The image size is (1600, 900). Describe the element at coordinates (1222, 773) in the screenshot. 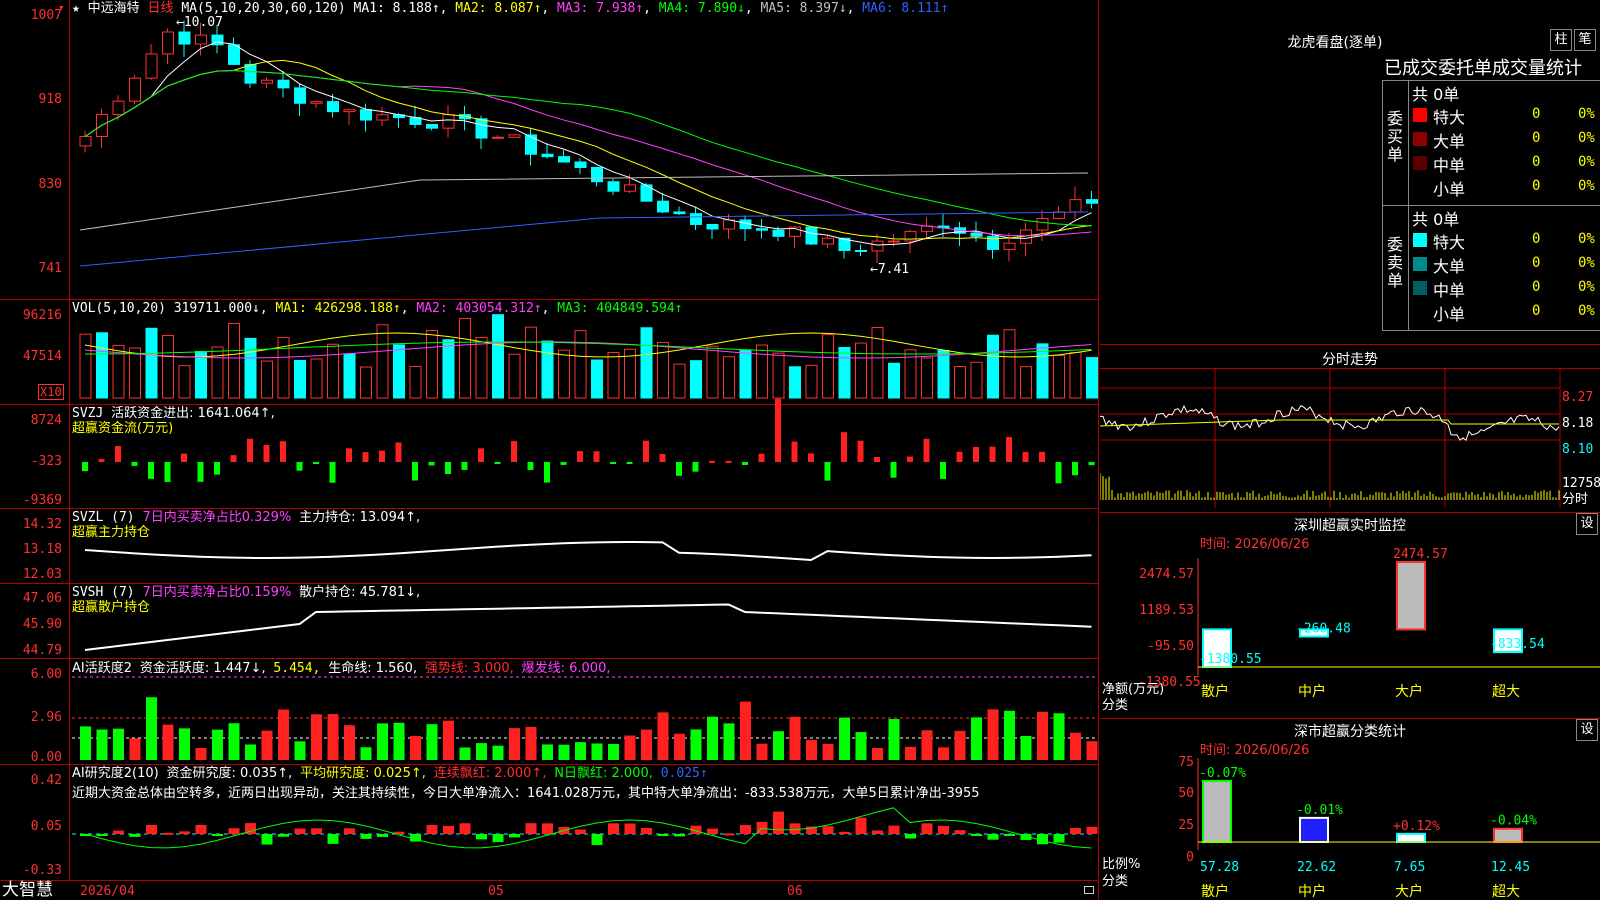

I see `bar-value-label: -0.07%` at that location.